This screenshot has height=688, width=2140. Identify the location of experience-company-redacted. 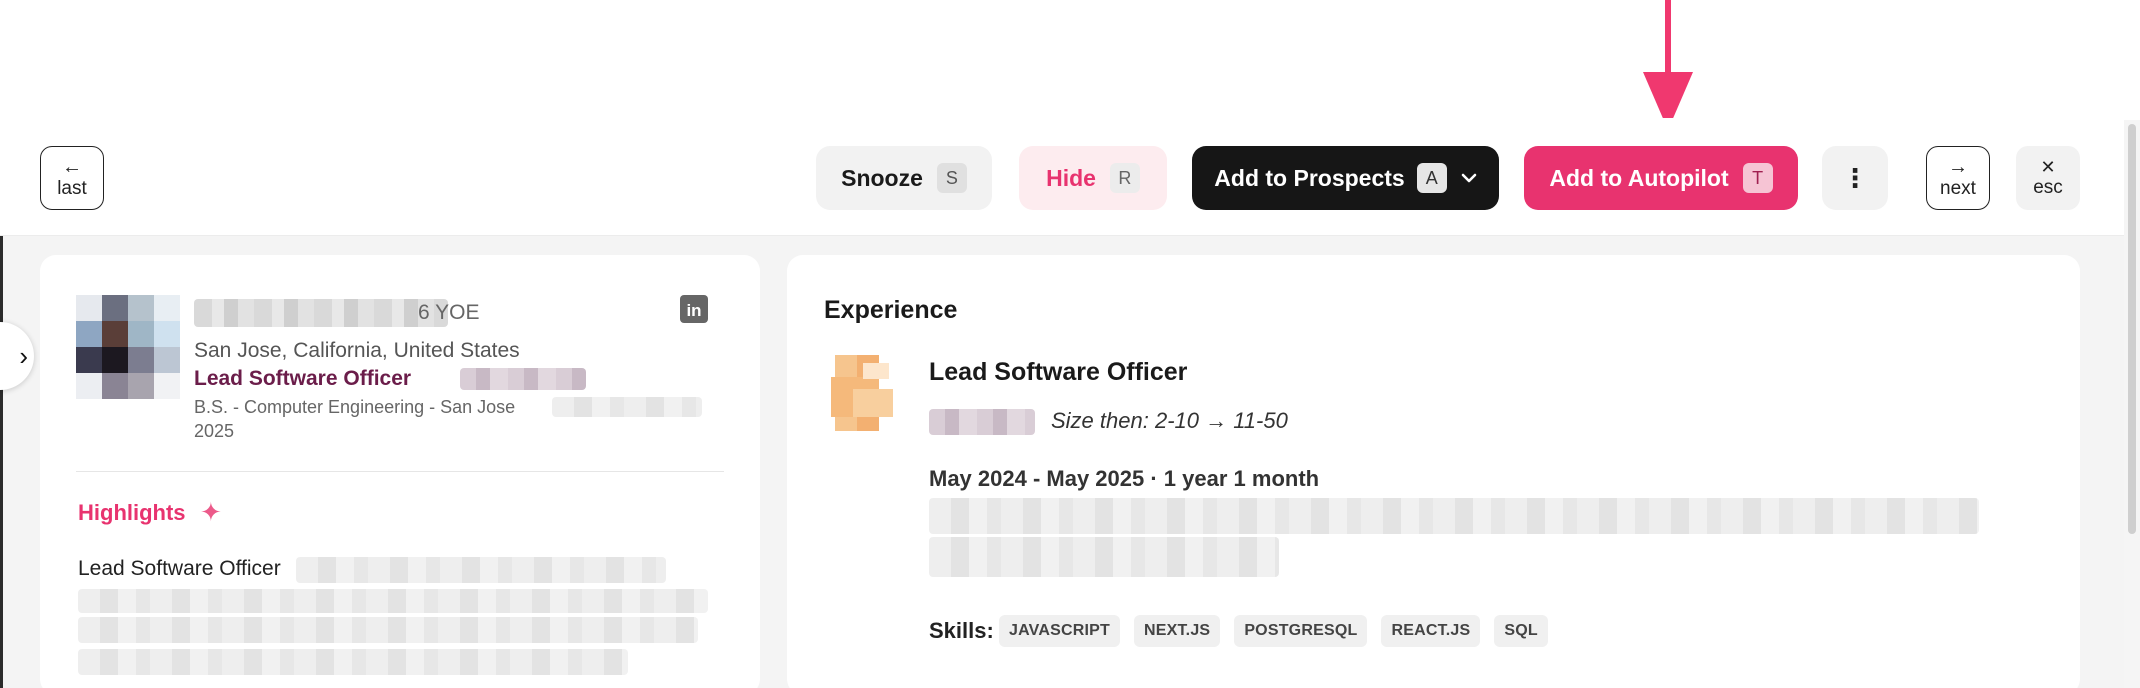
(982, 422).